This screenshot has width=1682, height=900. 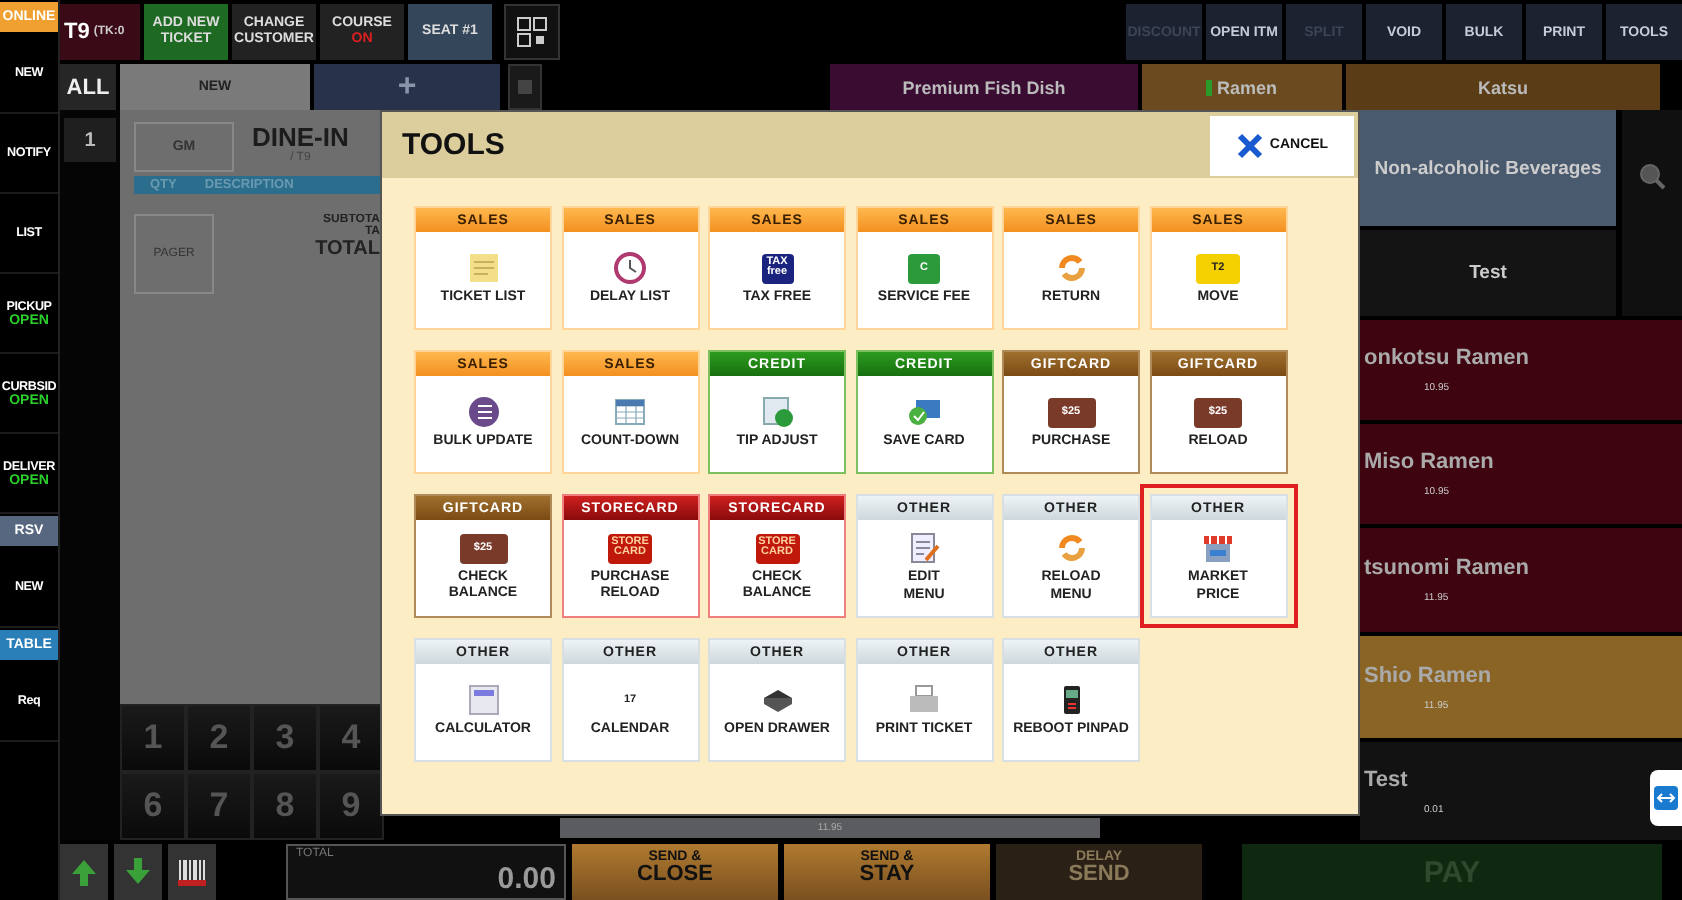 I want to click on category-button: Premium Fish Dish, so click(x=984, y=87).